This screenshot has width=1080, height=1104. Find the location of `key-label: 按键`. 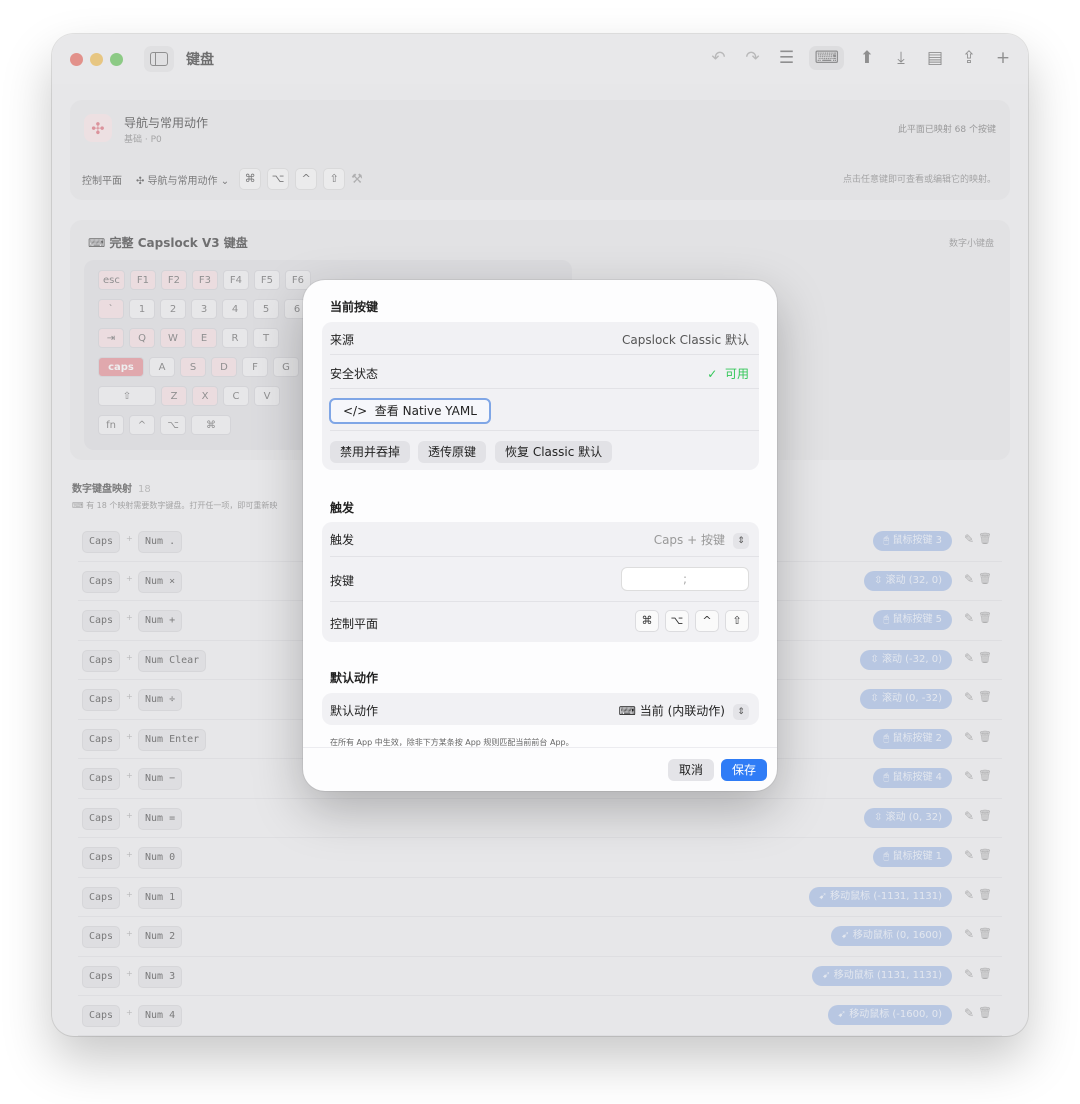

key-label: 按键 is located at coordinates (342, 581).